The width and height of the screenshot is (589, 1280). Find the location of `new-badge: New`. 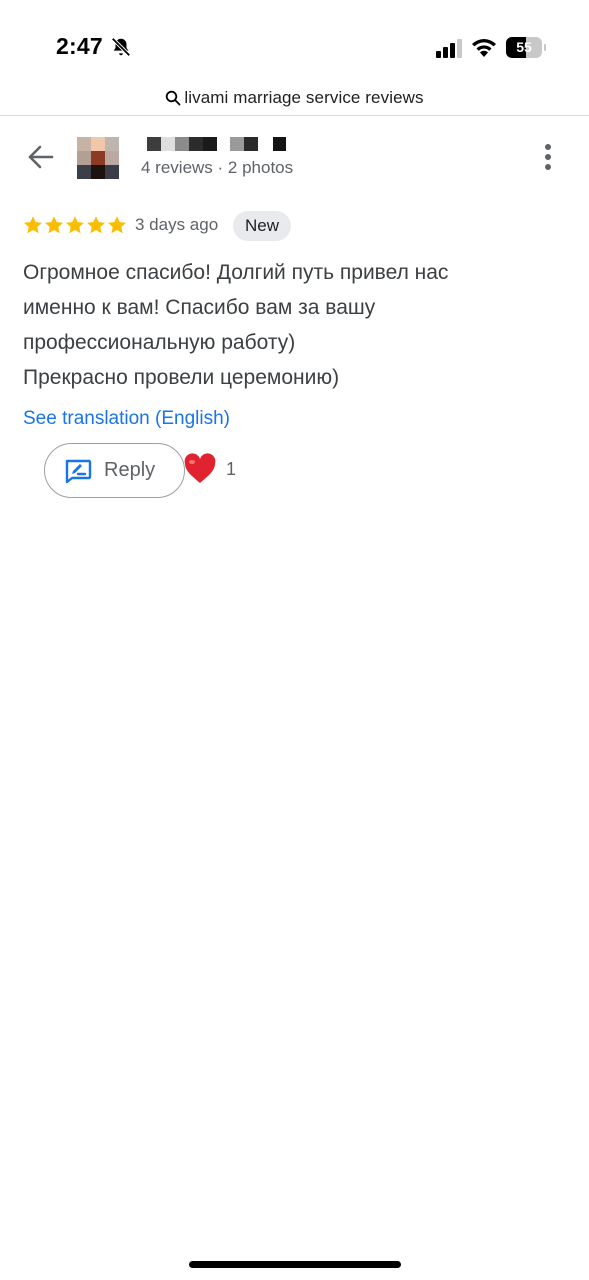

new-badge: New is located at coordinates (262, 226).